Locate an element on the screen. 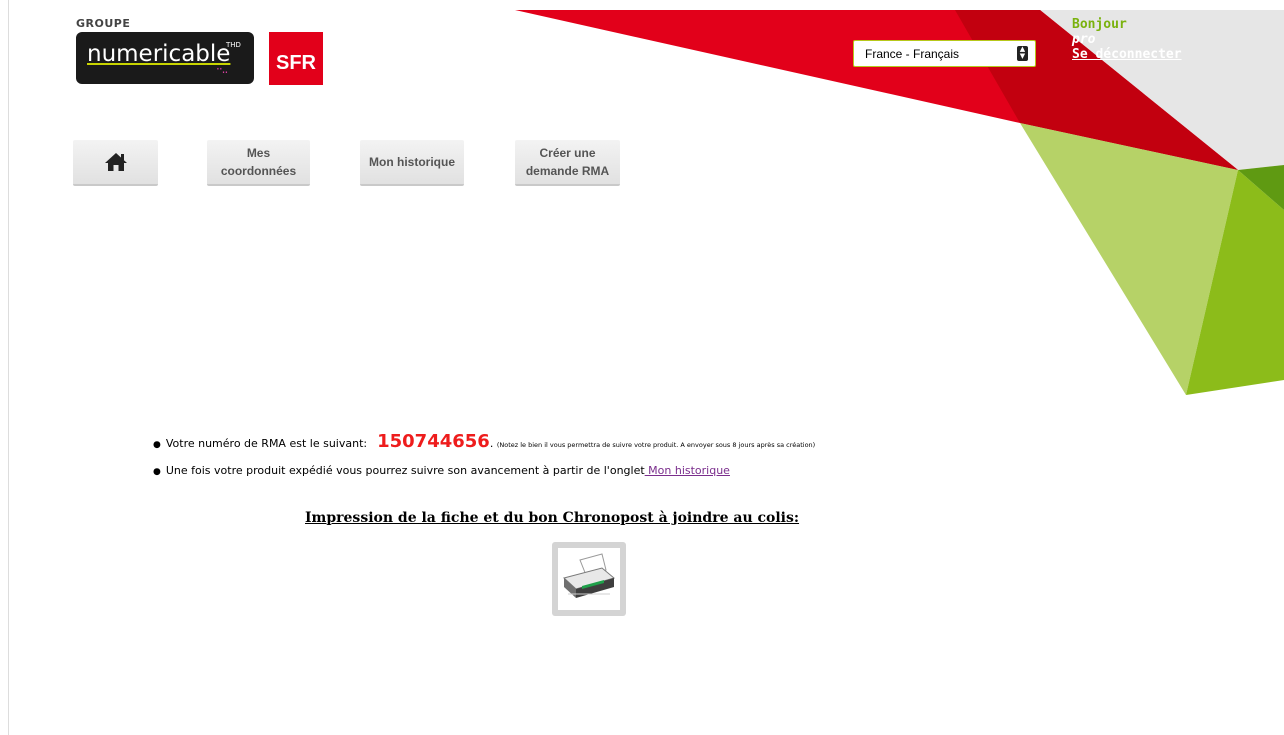  sfr-logo: SFR is located at coordinates (296, 58).